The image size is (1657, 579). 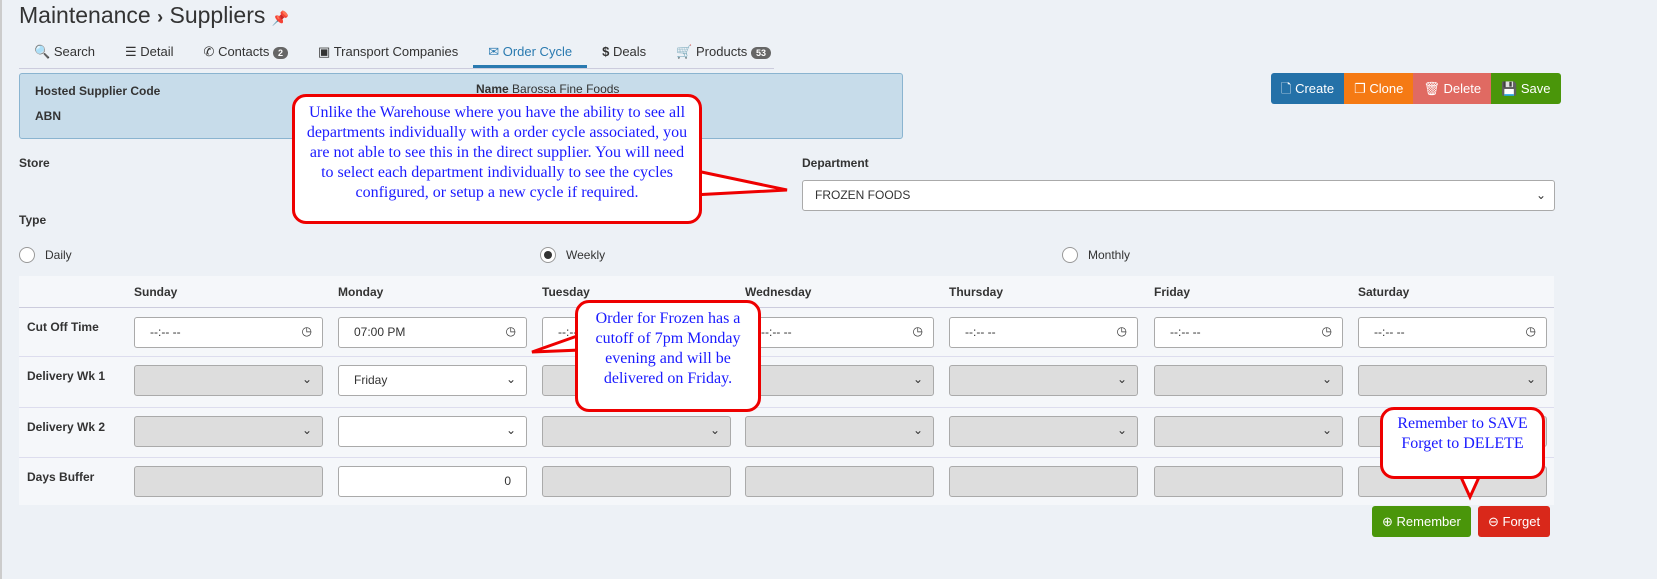 What do you see at coordinates (636, 431) in the screenshot?
I see `delivery-wk2-select-tuesday: ⌄` at bounding box center [636, 431].